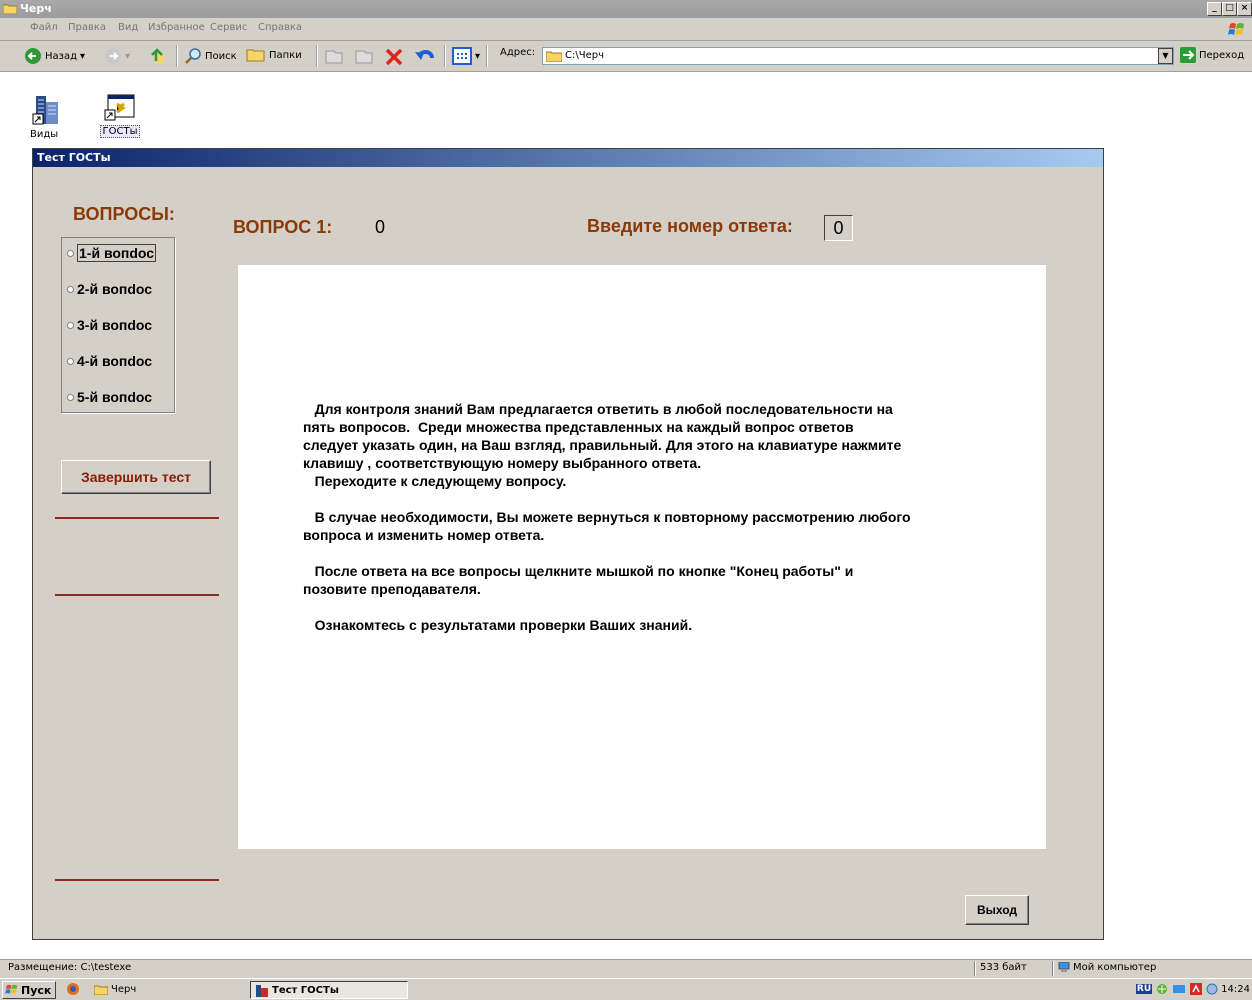 This screenshot has width=1252, height=1000. I want to click on menu-edit: Правка, so click(87, 27).